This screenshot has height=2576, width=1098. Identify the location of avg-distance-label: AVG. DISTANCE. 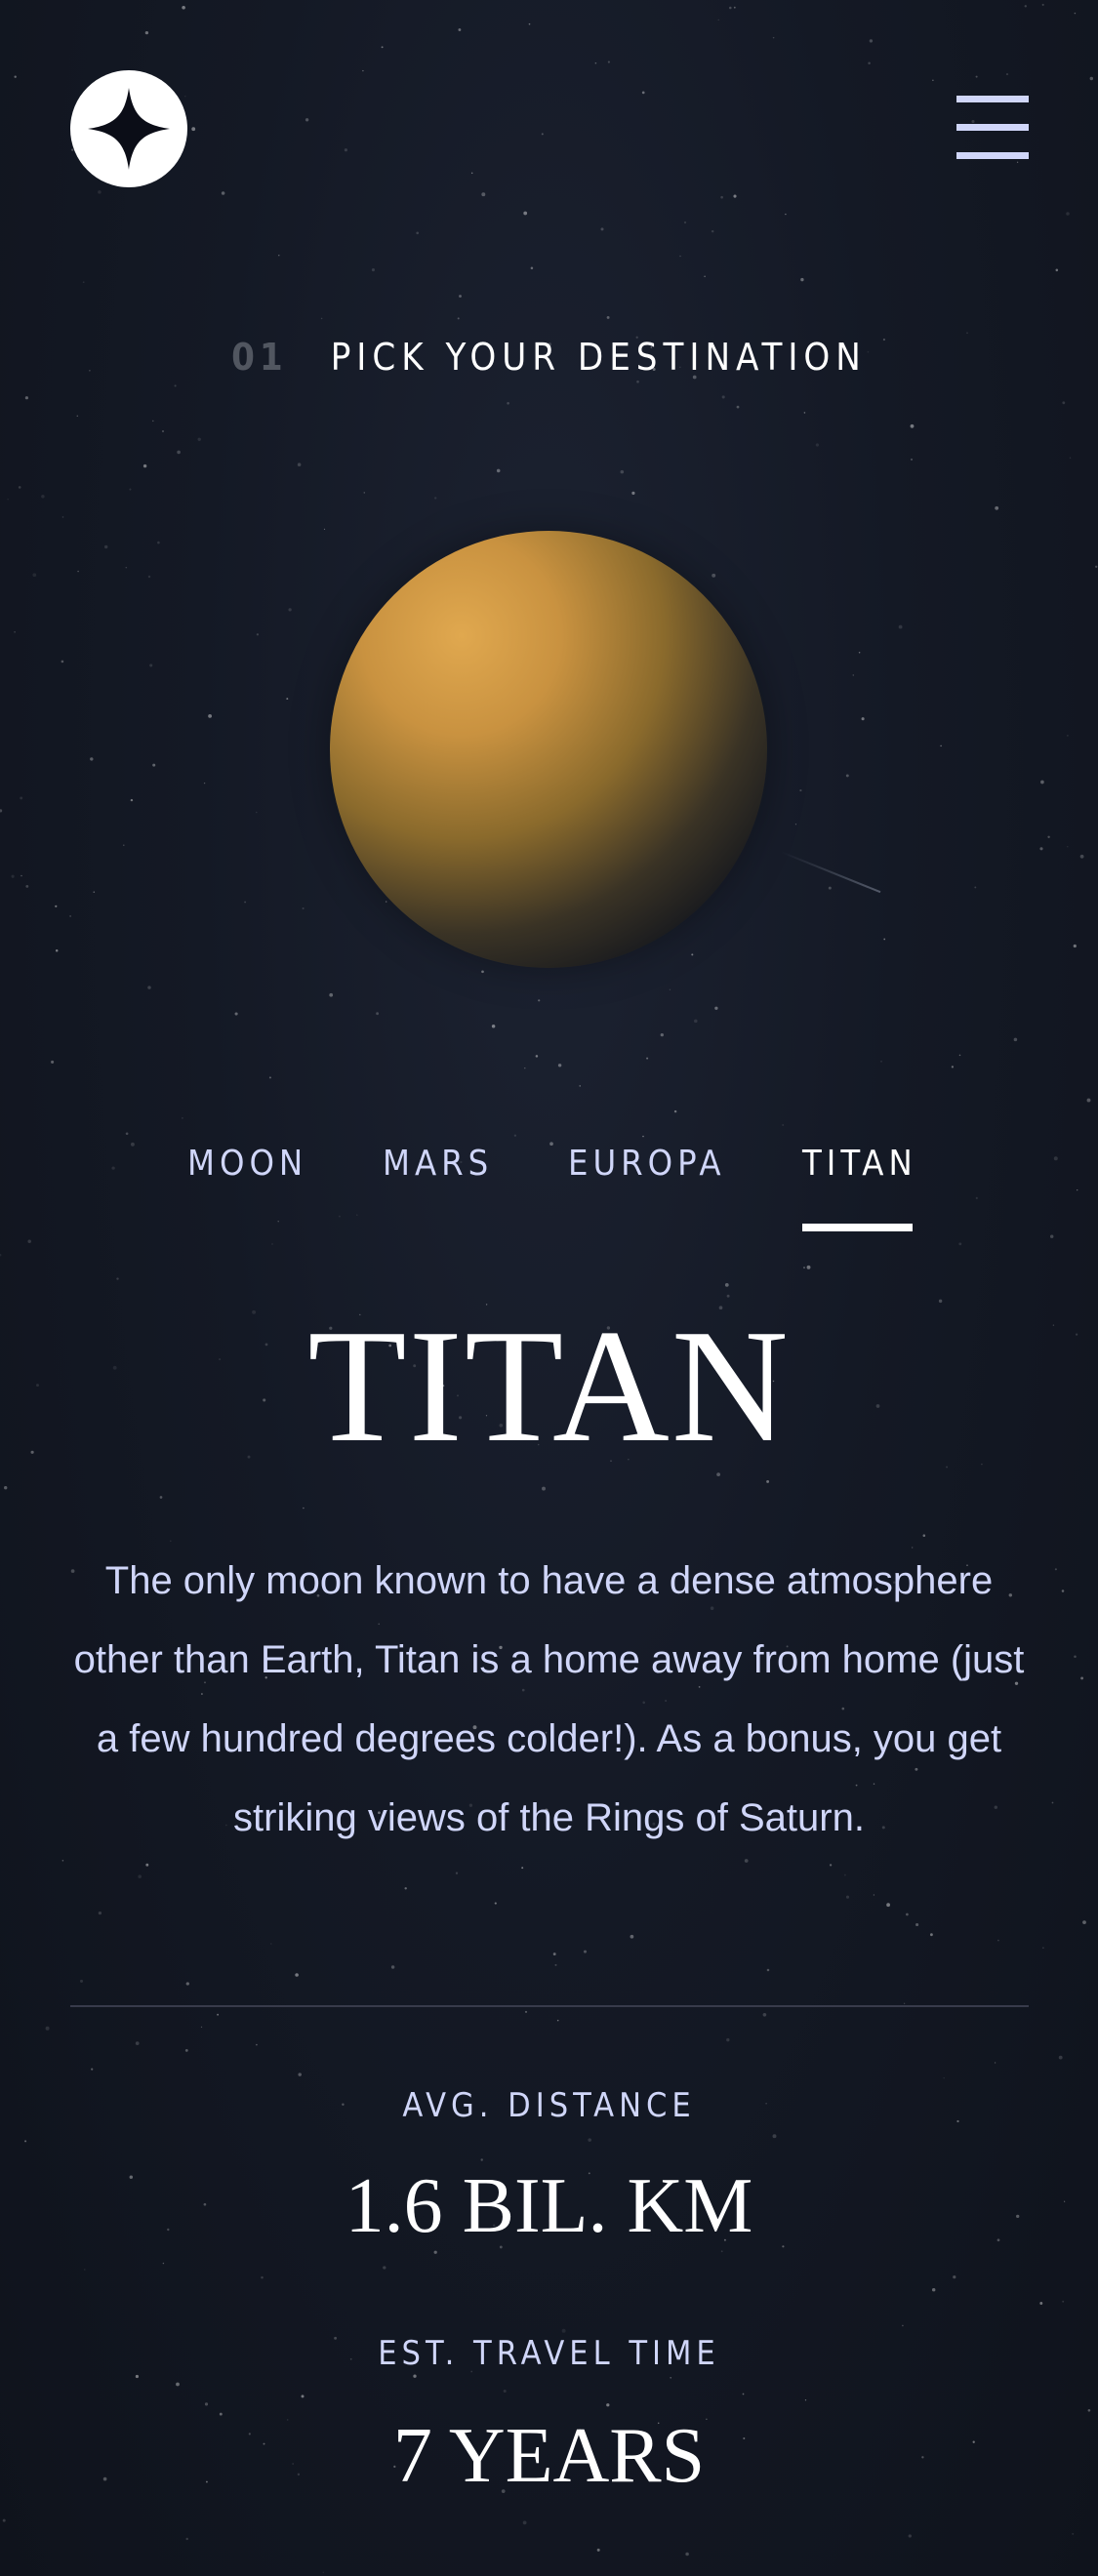
(549, 2105).